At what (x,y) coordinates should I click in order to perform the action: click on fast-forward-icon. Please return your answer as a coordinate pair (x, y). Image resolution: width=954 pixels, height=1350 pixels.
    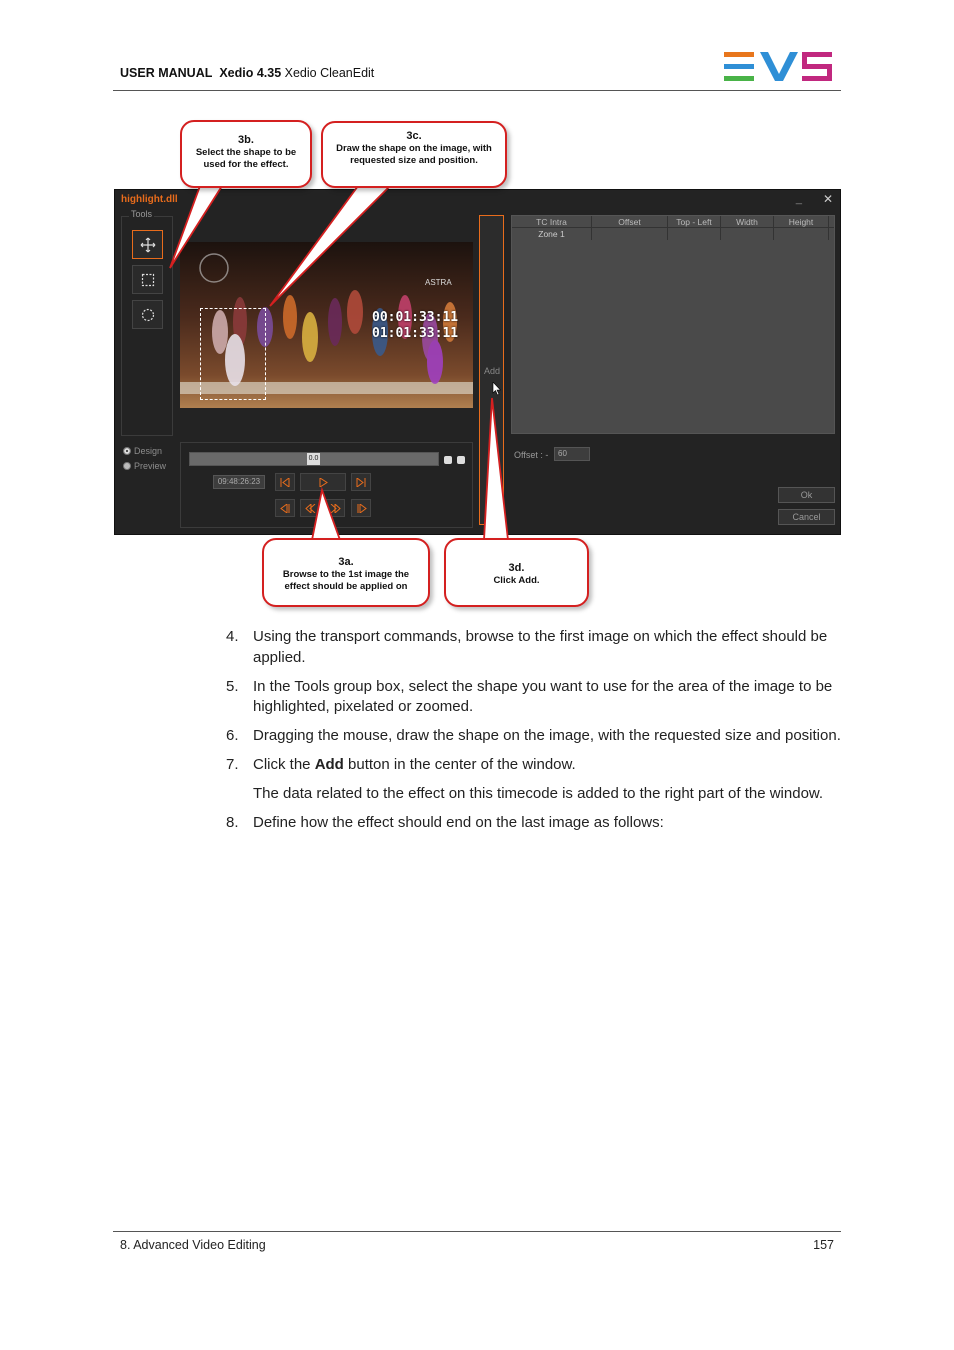
    Looking at the image, I should click on (335, 508).